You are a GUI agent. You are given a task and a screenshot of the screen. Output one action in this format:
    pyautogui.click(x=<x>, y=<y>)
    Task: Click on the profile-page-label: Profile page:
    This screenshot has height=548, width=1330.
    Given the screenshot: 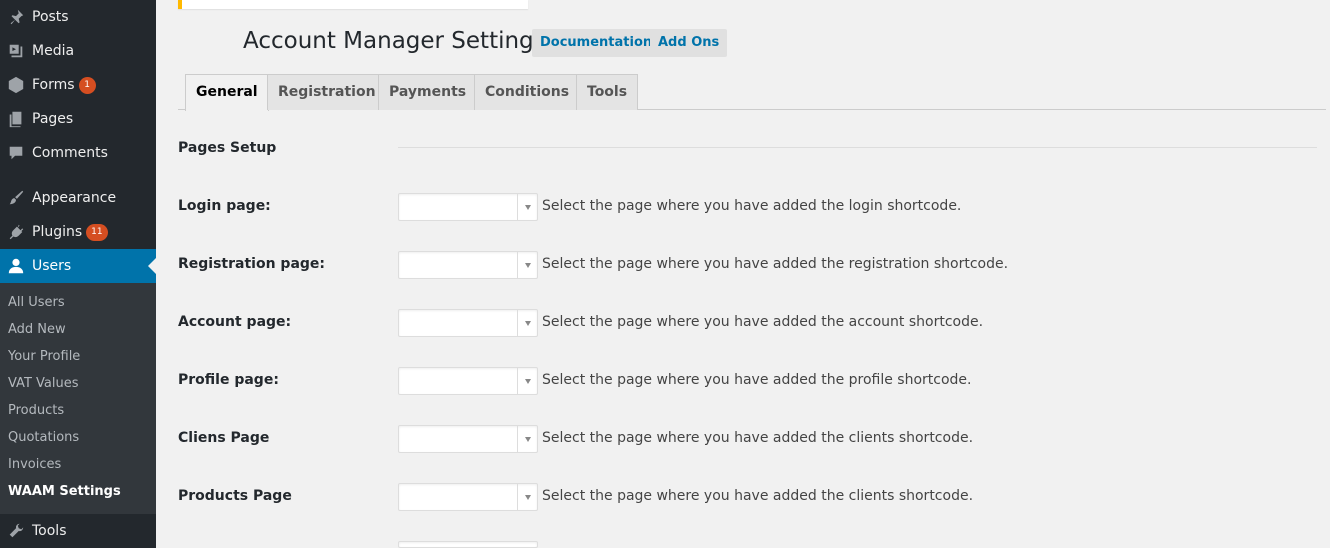 What is the action you would take?
    pyautogui.click(x=228, y=380)
    